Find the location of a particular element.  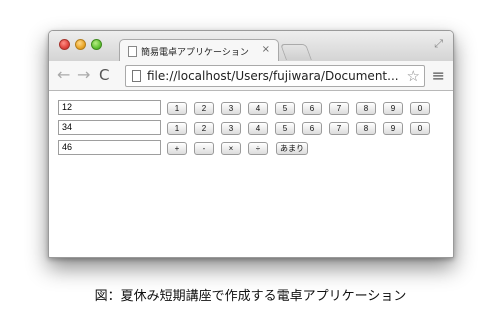

figure-caption: 図：夏休み短期講座で作成する電卓アプリケーション is located at coordinates (250, 296).